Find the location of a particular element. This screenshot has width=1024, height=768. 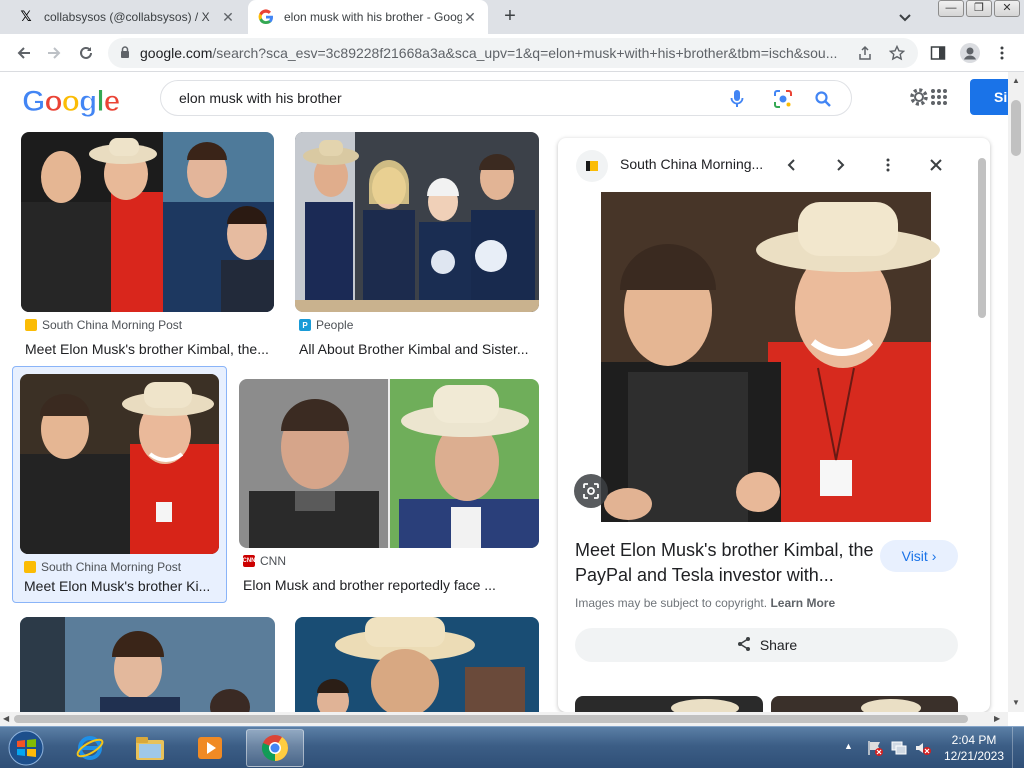

share-button: Share is located at coordinates (766, 645).